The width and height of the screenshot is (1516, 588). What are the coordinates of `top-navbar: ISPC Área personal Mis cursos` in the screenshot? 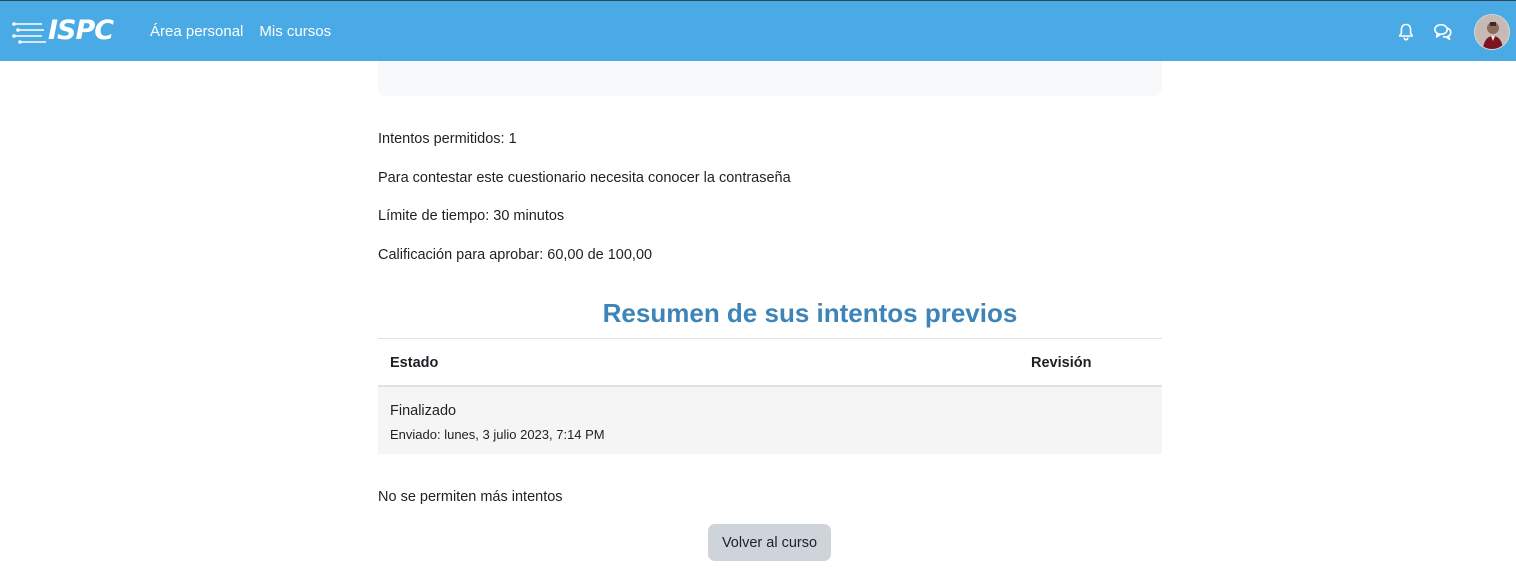 It's located at (758, 30).